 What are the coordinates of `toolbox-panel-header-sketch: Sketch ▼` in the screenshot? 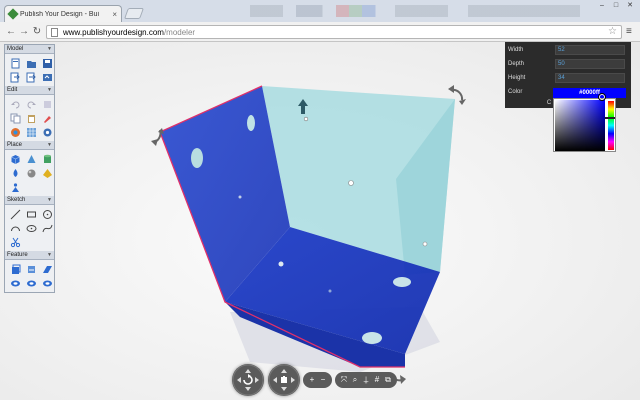 It's located at (29, 200).